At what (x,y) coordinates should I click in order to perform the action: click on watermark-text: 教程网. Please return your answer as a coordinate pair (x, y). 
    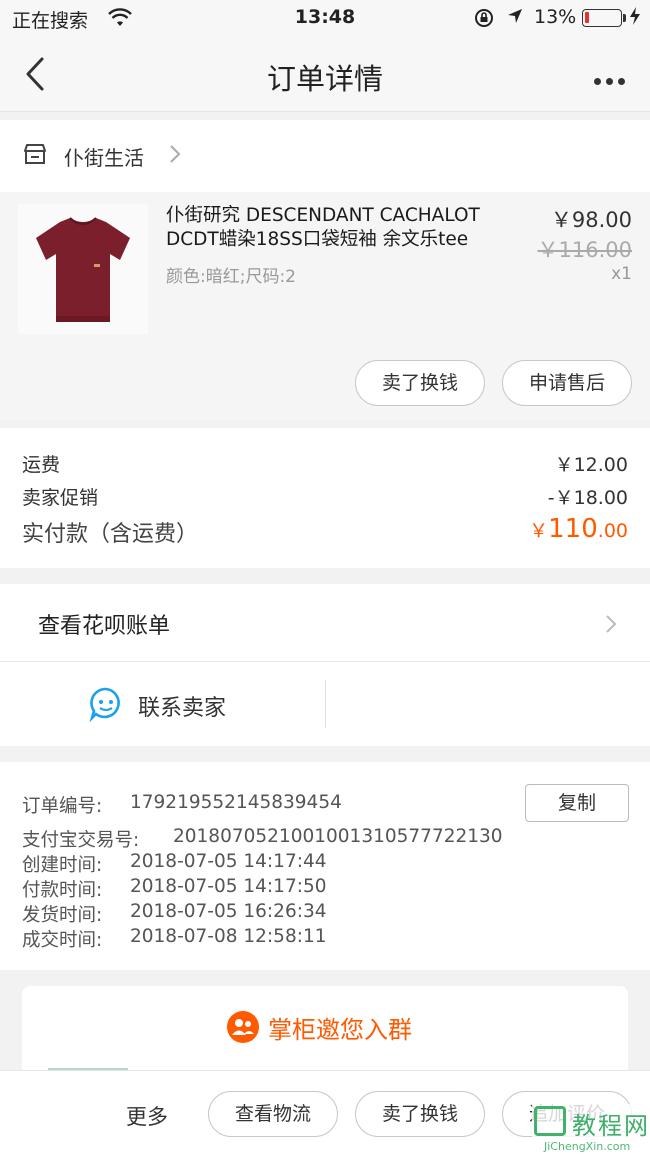
    Looking at the image, I should click on (611, 1126).